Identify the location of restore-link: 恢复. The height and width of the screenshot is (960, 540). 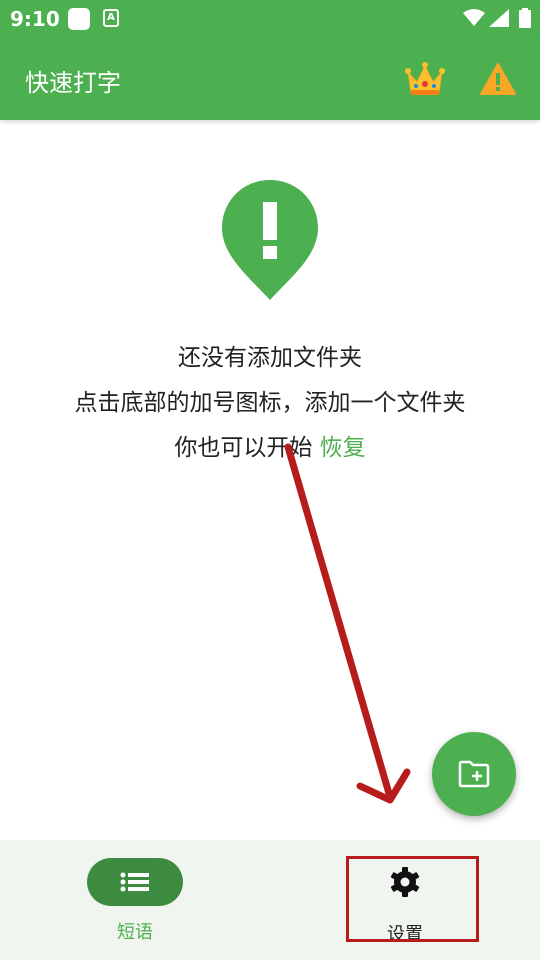
(343, 448).